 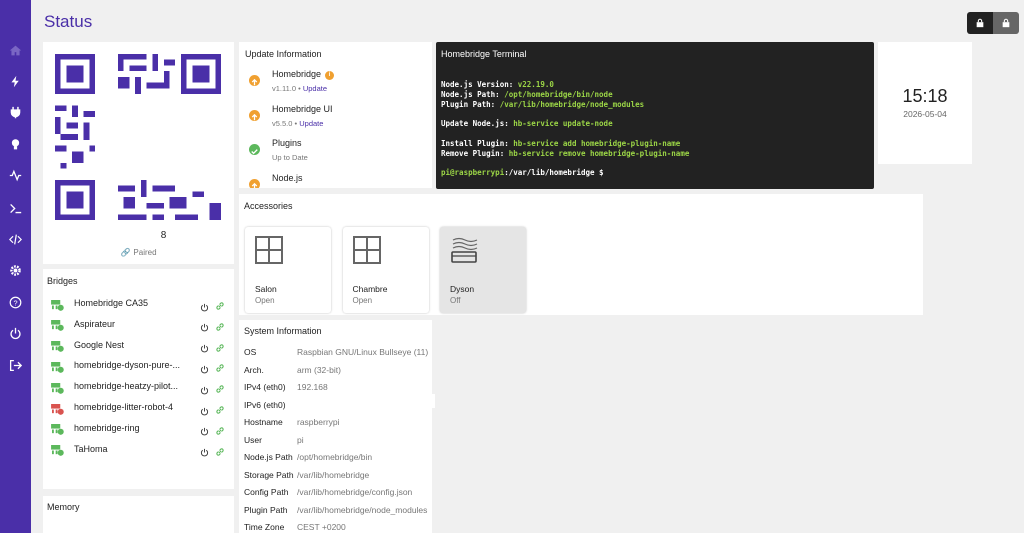 I want to click on accessory-tile: Salon Open, so click(x=288, y=270).